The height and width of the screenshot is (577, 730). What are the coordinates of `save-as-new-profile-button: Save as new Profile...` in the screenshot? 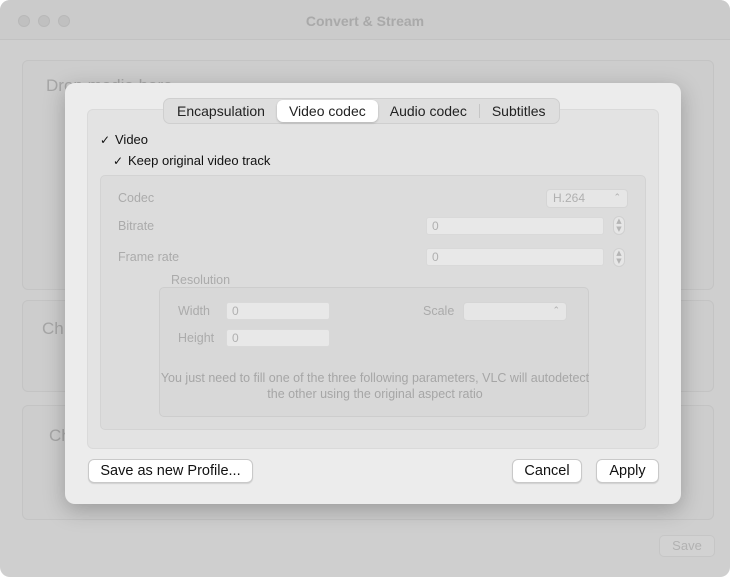 It's located at (170, 471).